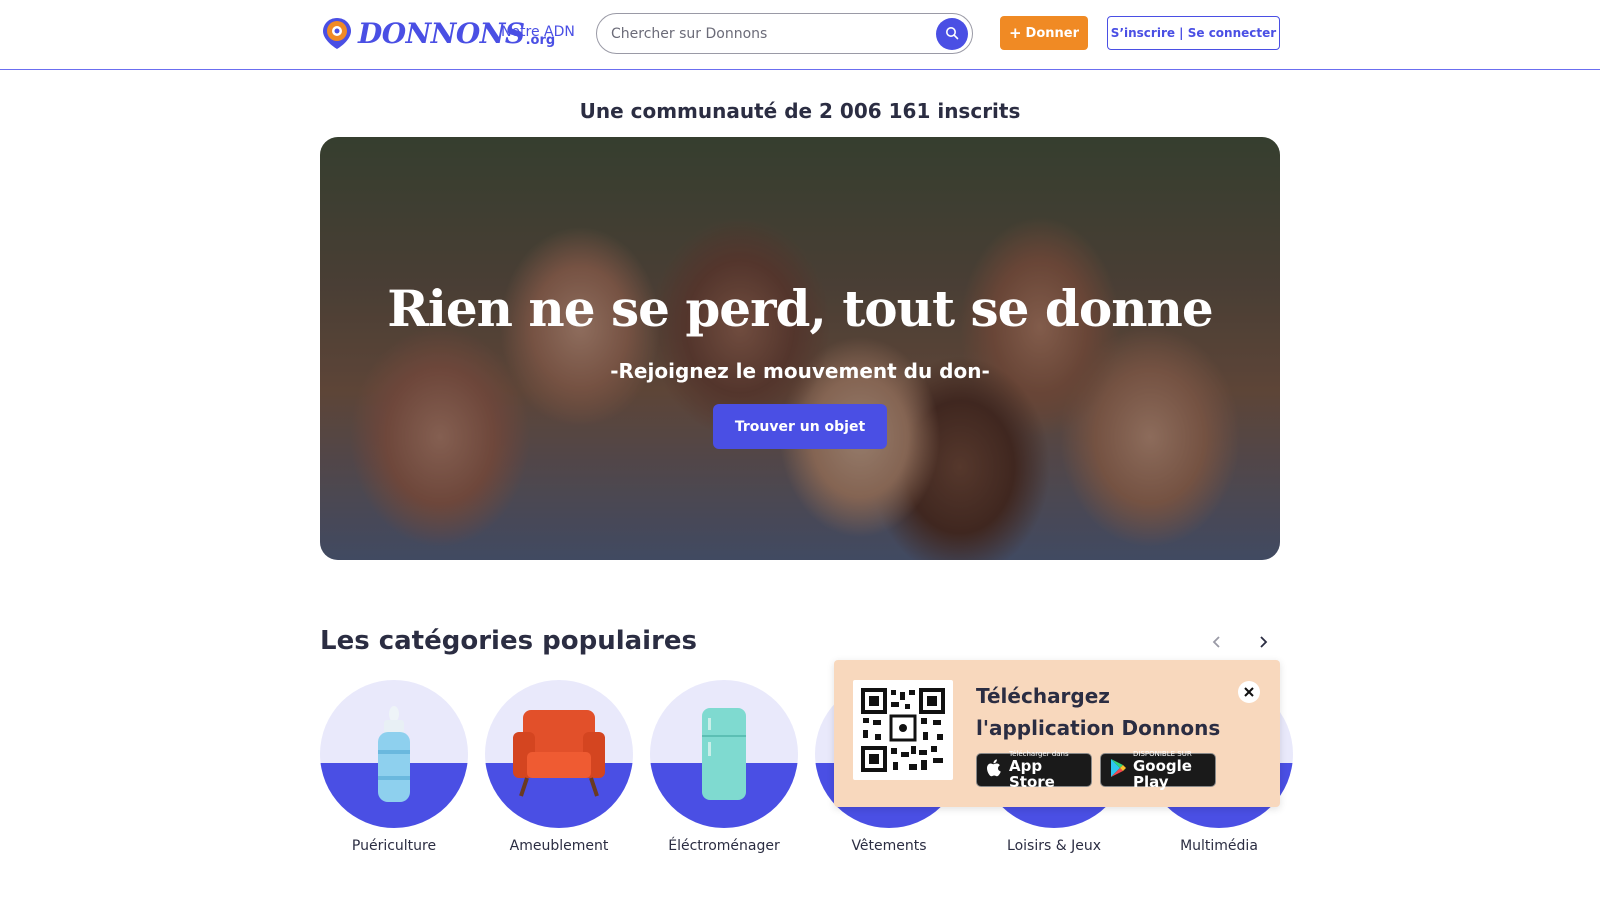 This screenshot has height=900, width=1600. I want to click on logo-pin-icon, so click(337, 33).